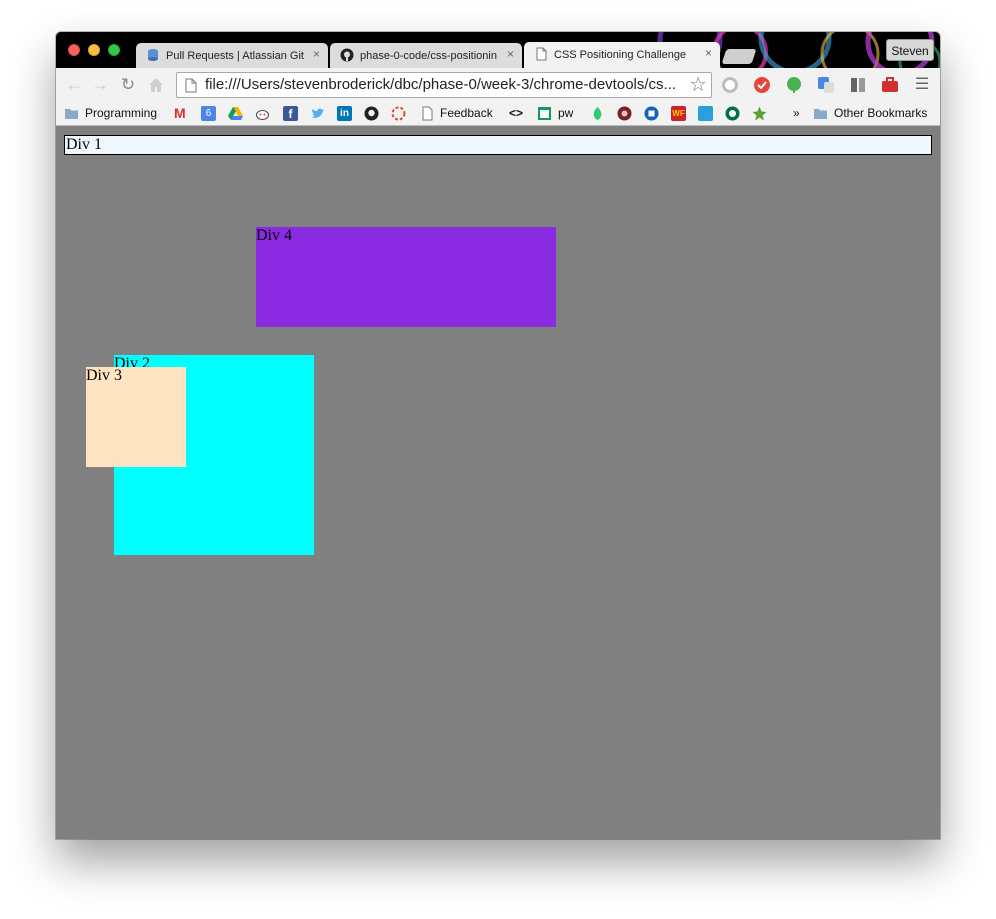  What do you see at coordinates (762, 85) in the screenshot?
I see `todoist-icon` at bounding box center [762, 85].